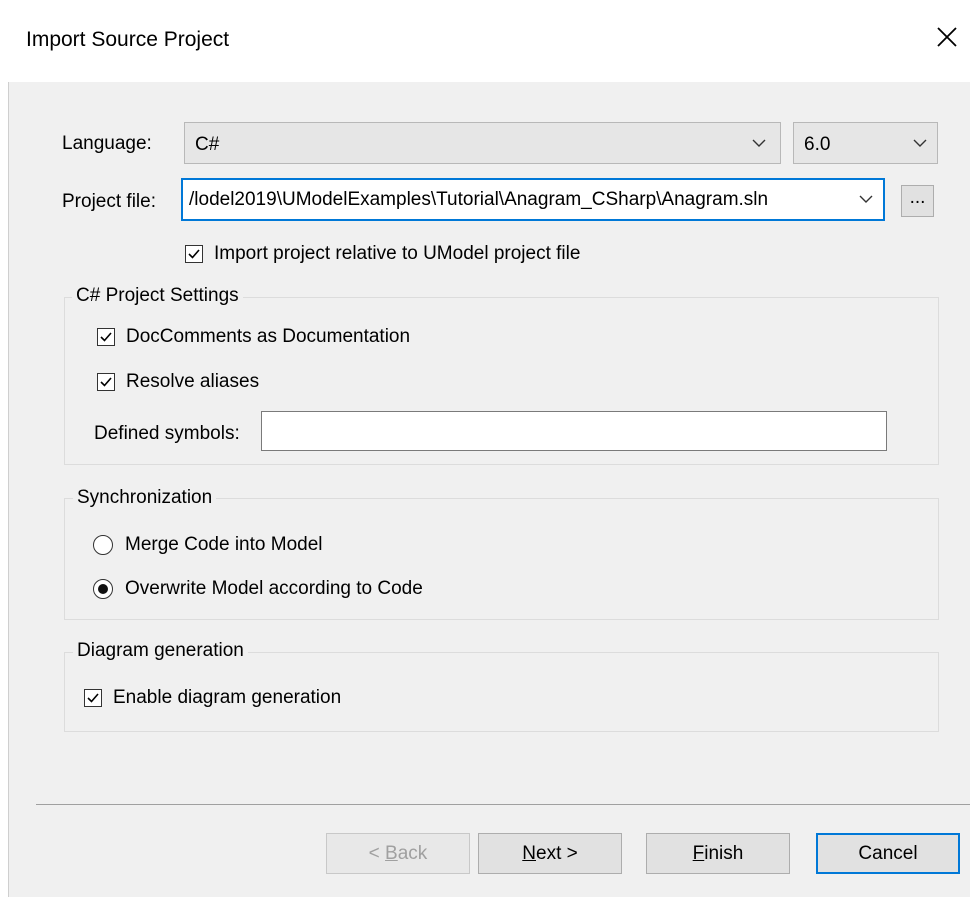 The image size is (970, 897). What do you see at coordinates (207, 144) in the screenshot?
I see `language-value: C#` at bounding box center [207, 144].